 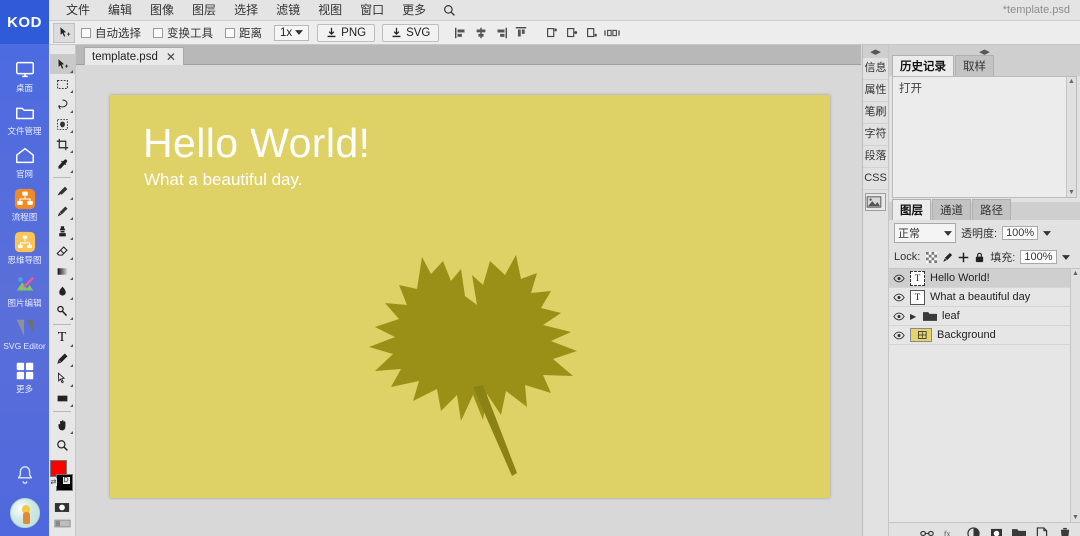 I want to click on marquee-tool, so click(x=62, y=84).